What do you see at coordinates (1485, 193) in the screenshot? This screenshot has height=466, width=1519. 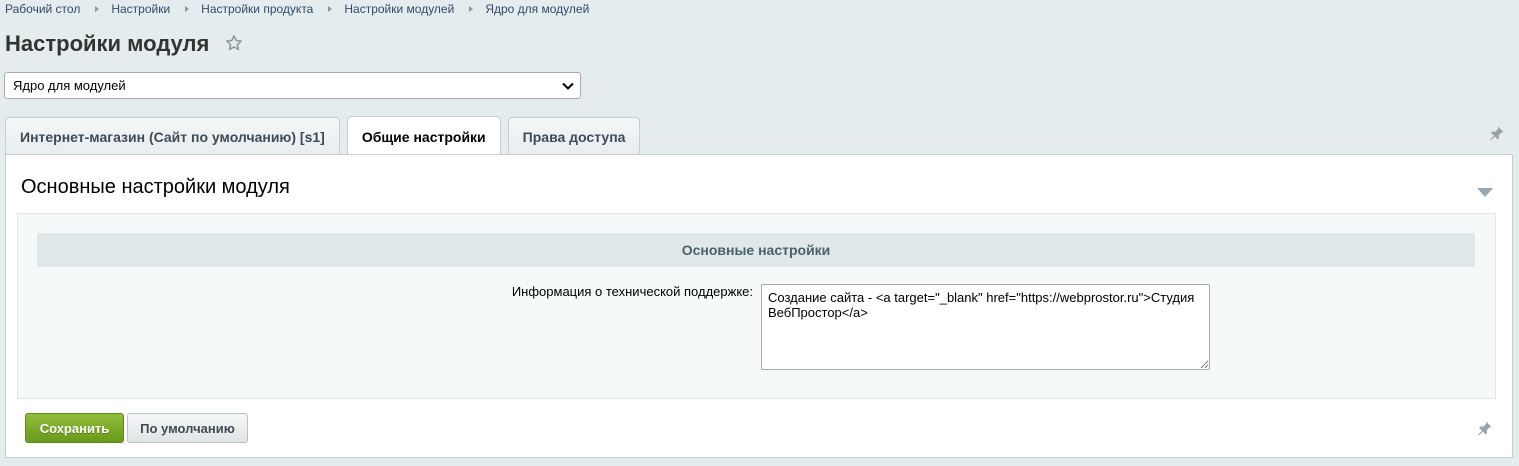 I see `collapse-triangle-icon` at bounding box center [1485, 193].